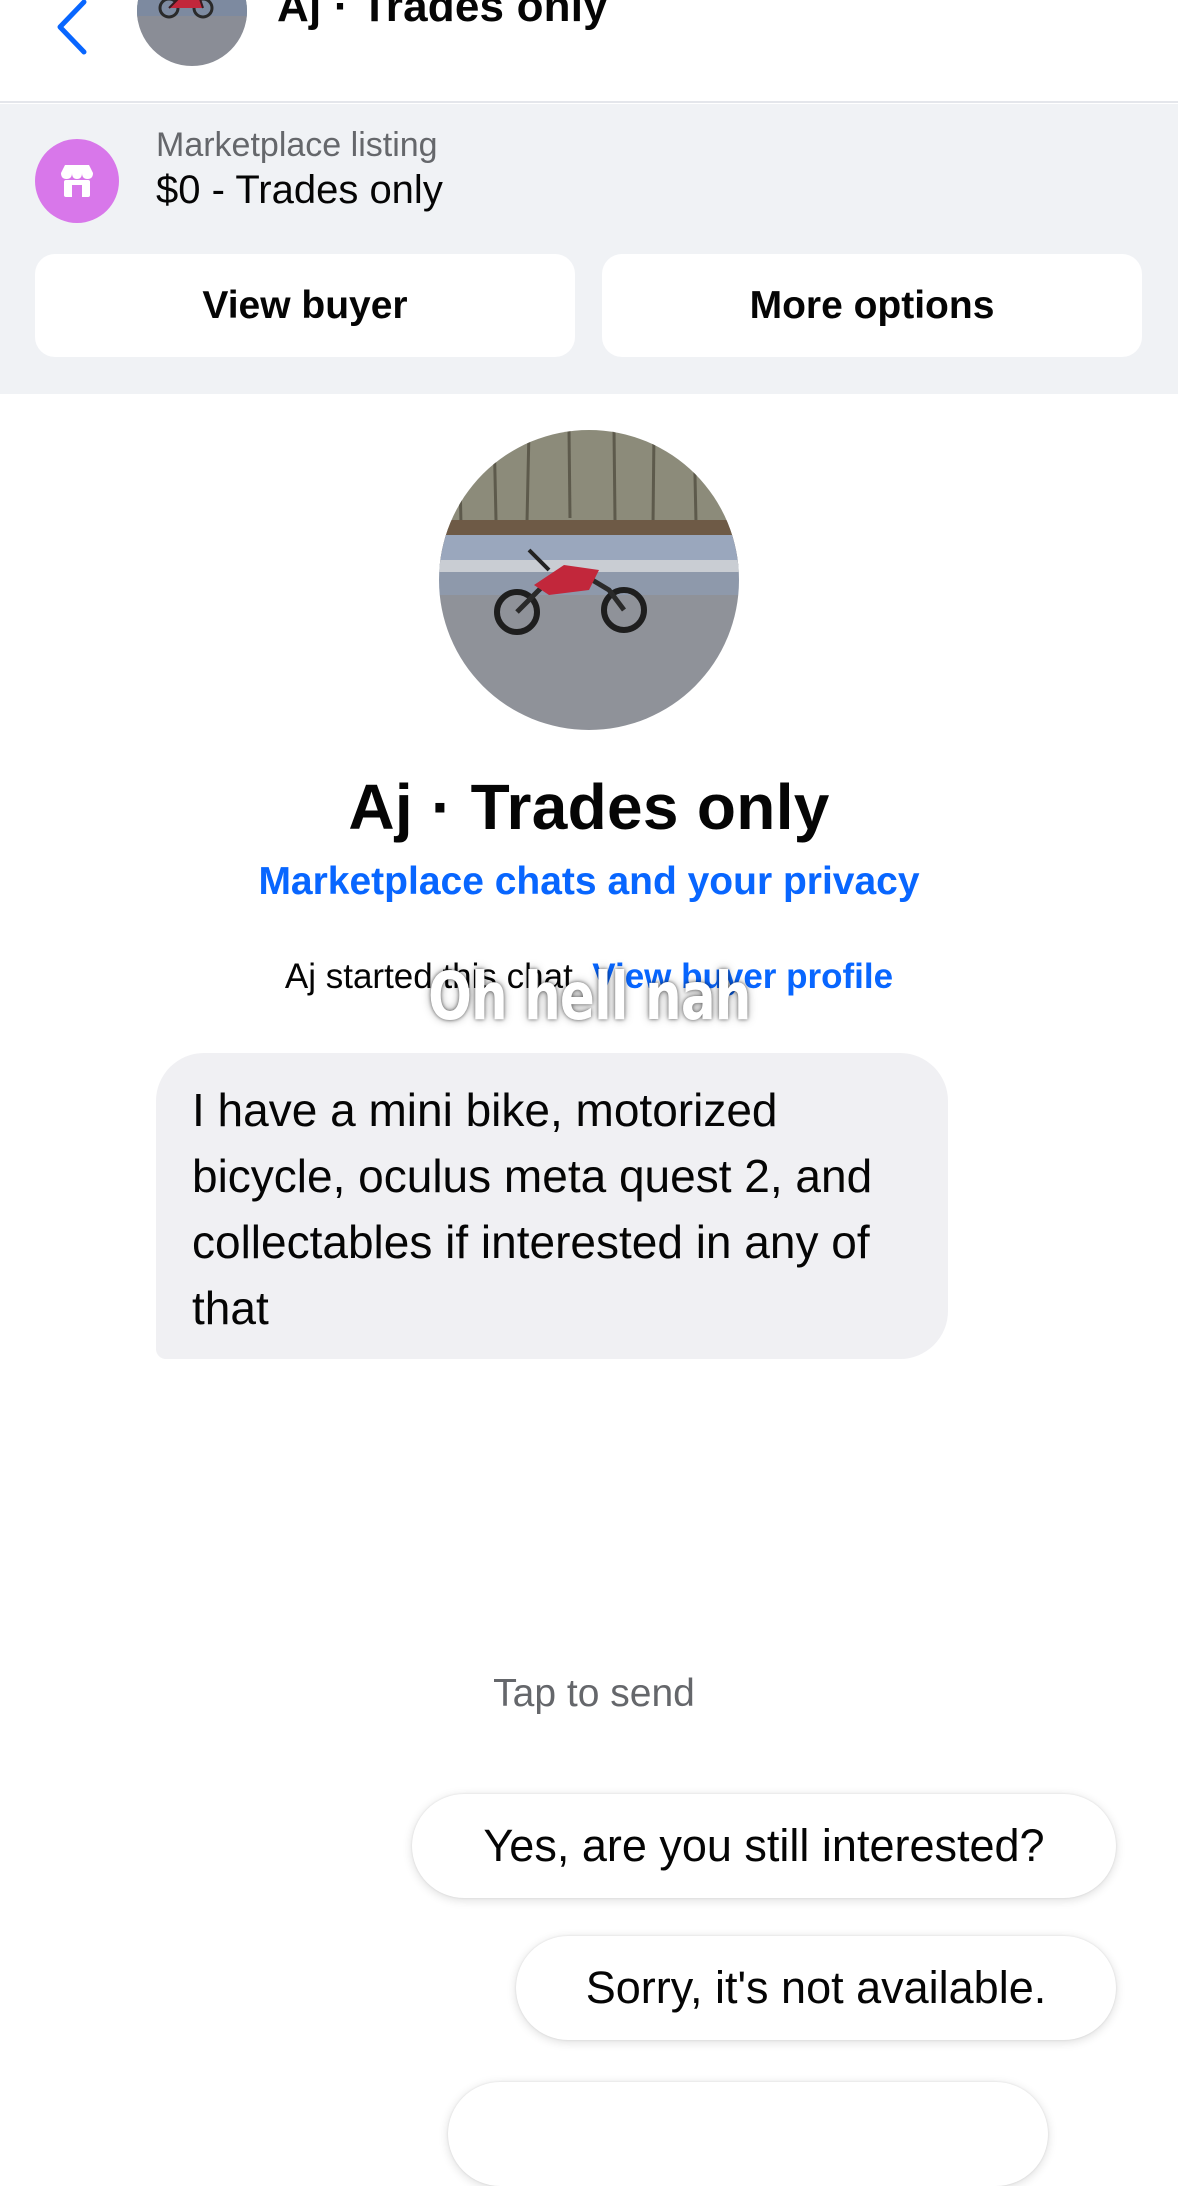 The image size is (1178, 2186). What do you see at coordinates (764, 1846) in the screenshot?
I see `quick-reply-still-interested: Yes, are you still interested?` at bounding box center [764, 1846].